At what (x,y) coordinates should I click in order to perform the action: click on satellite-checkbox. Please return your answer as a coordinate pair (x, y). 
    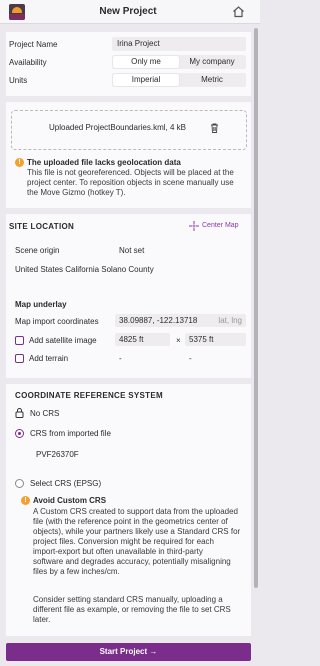
    Looking at the image, I should click on (19, 340).